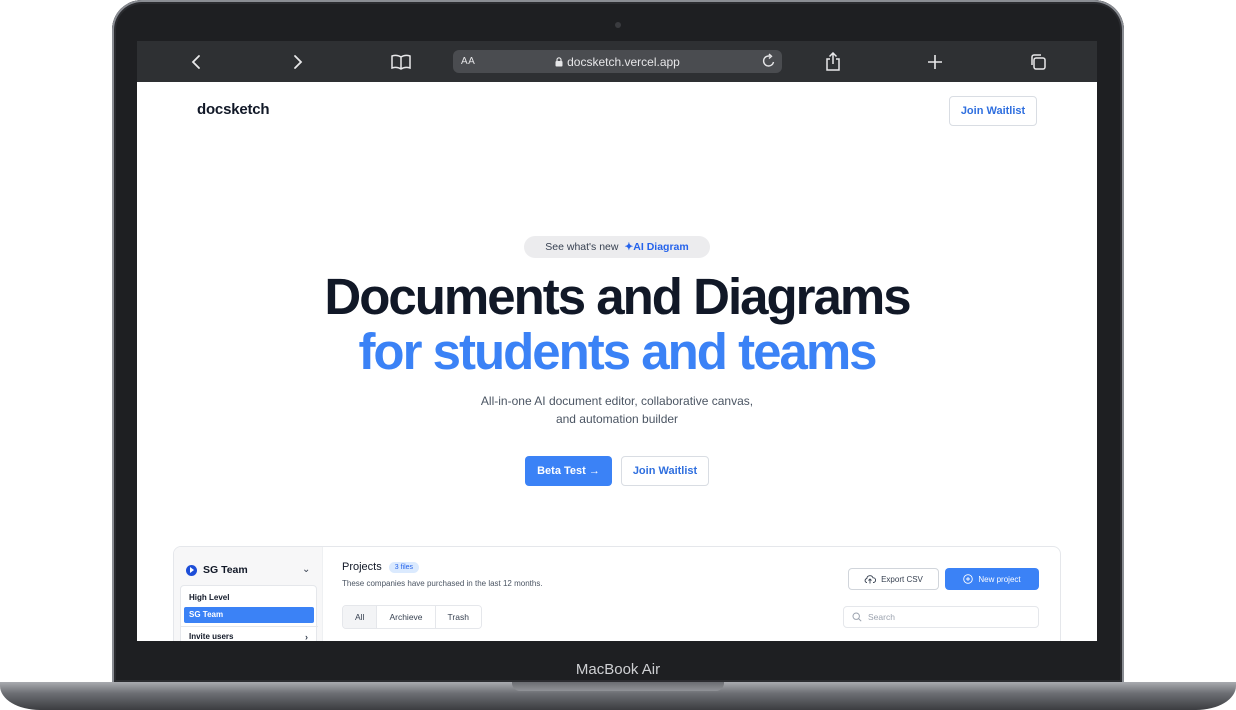  I want to click on lock-icon, so click(559, 61).